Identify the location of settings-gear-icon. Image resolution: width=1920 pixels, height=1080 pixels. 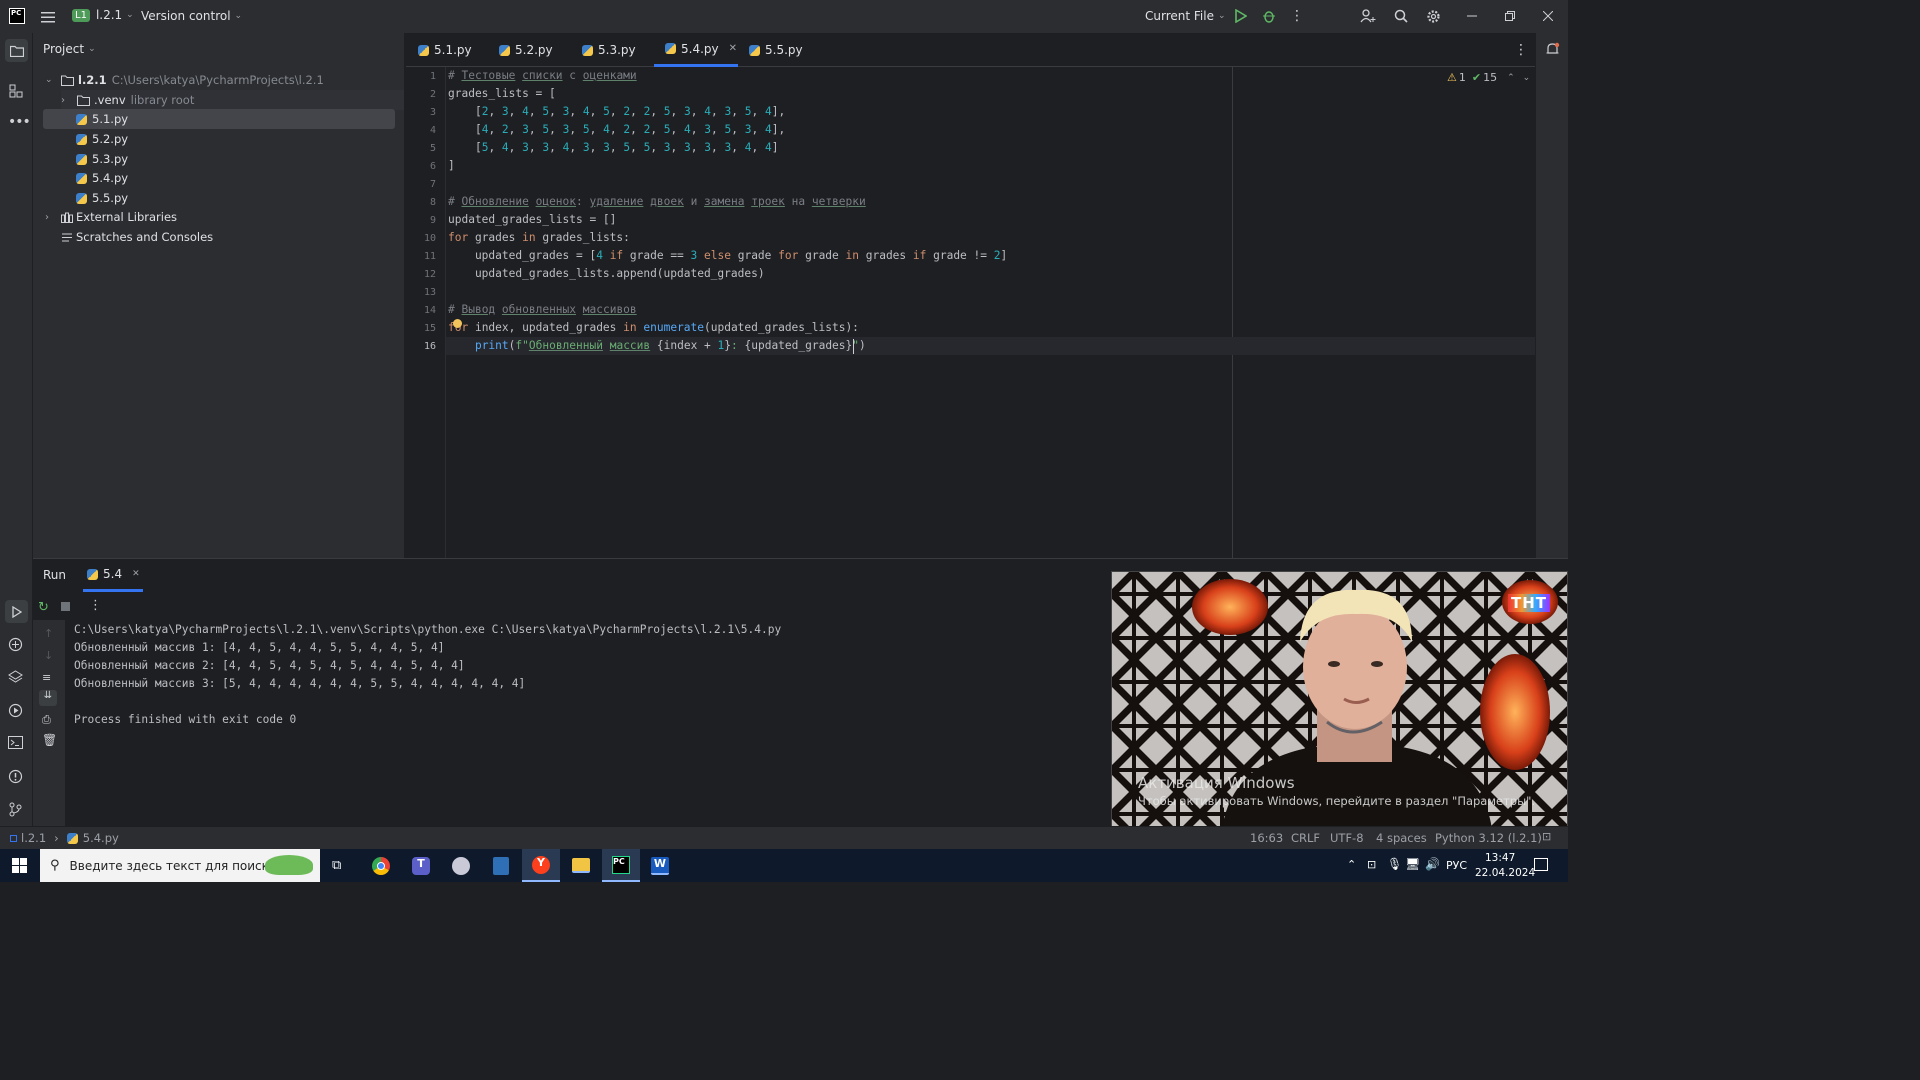
(1433, 16).